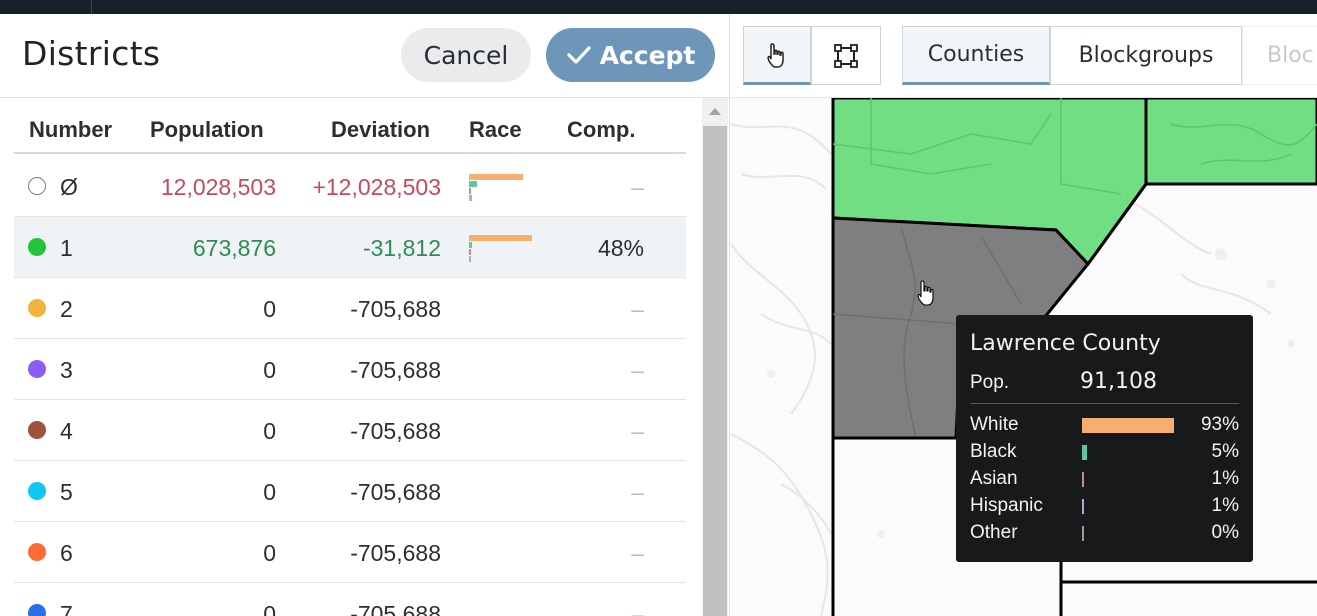 The height and width of the screenshot is (616, 1317). I want to click on select-tool-button, so click(777, 55).